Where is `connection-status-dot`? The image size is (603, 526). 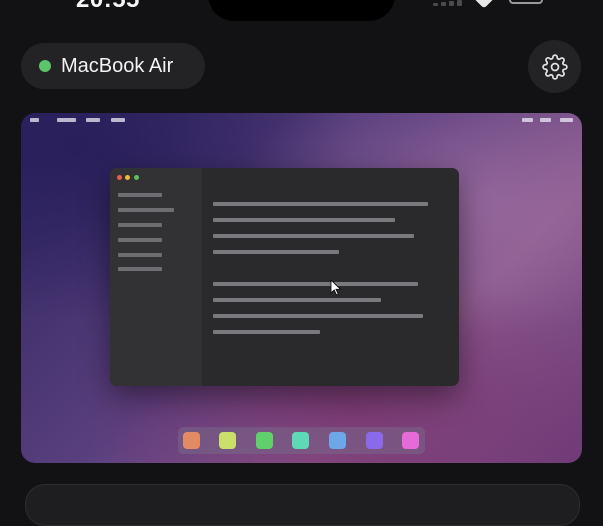 connection-status-dot is located at coordinates (45, 66).